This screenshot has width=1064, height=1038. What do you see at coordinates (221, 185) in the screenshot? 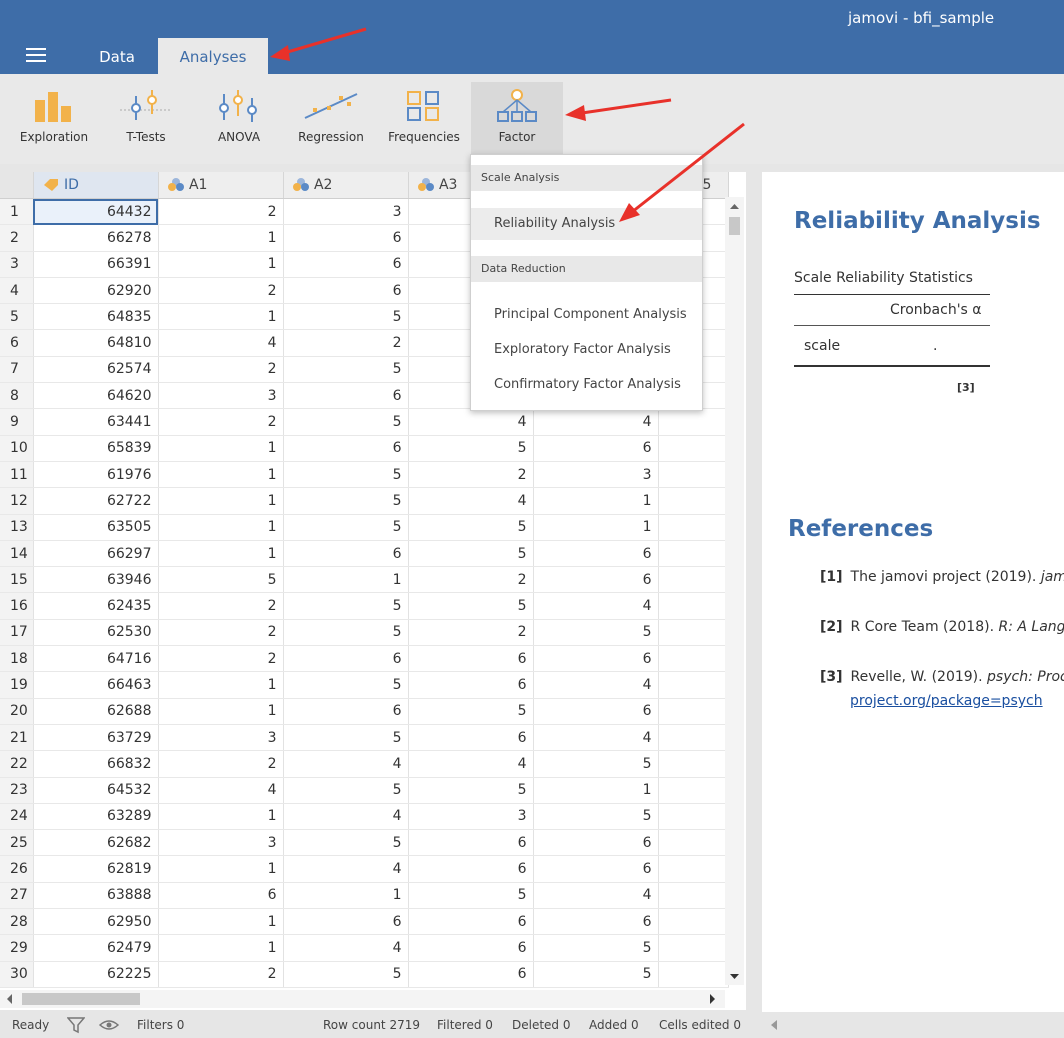
I see `column-header-a1: A1` at bounding box center [221, 185].